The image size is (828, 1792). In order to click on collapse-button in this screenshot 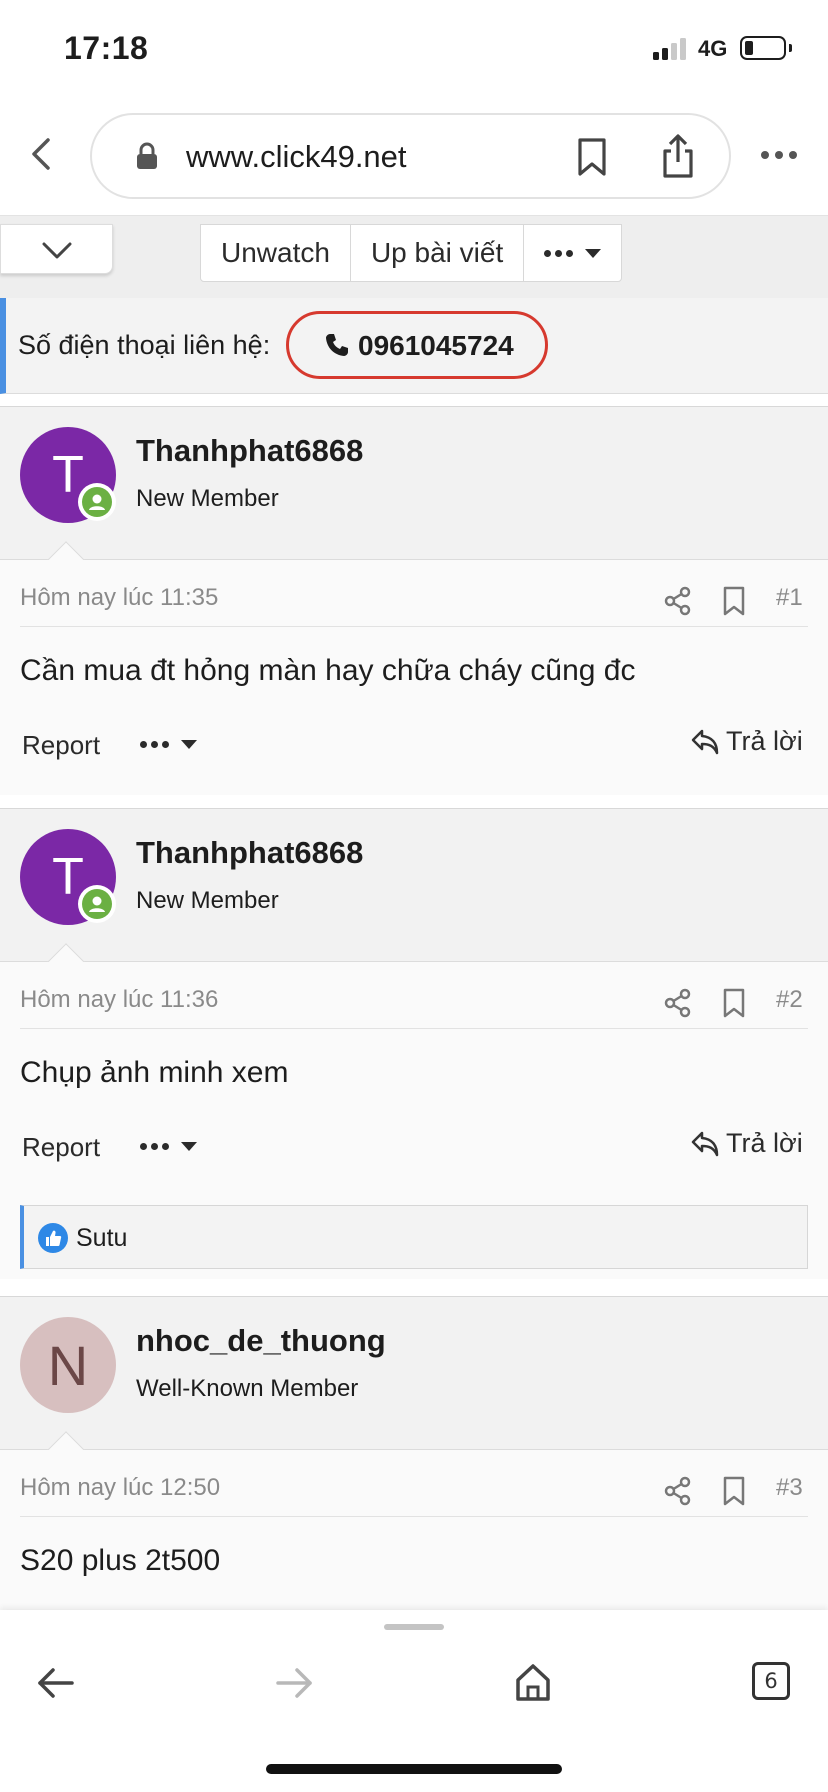, I will do `click(56, 249)`.